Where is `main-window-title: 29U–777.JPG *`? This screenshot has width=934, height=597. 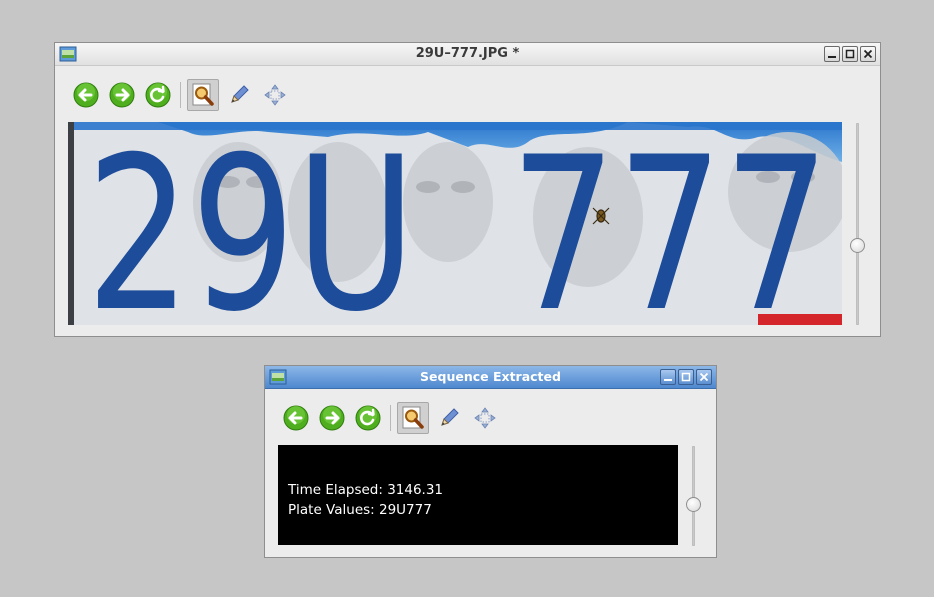 main-window-title: 29U–777.JPG * is located at coordinates (467, 53).